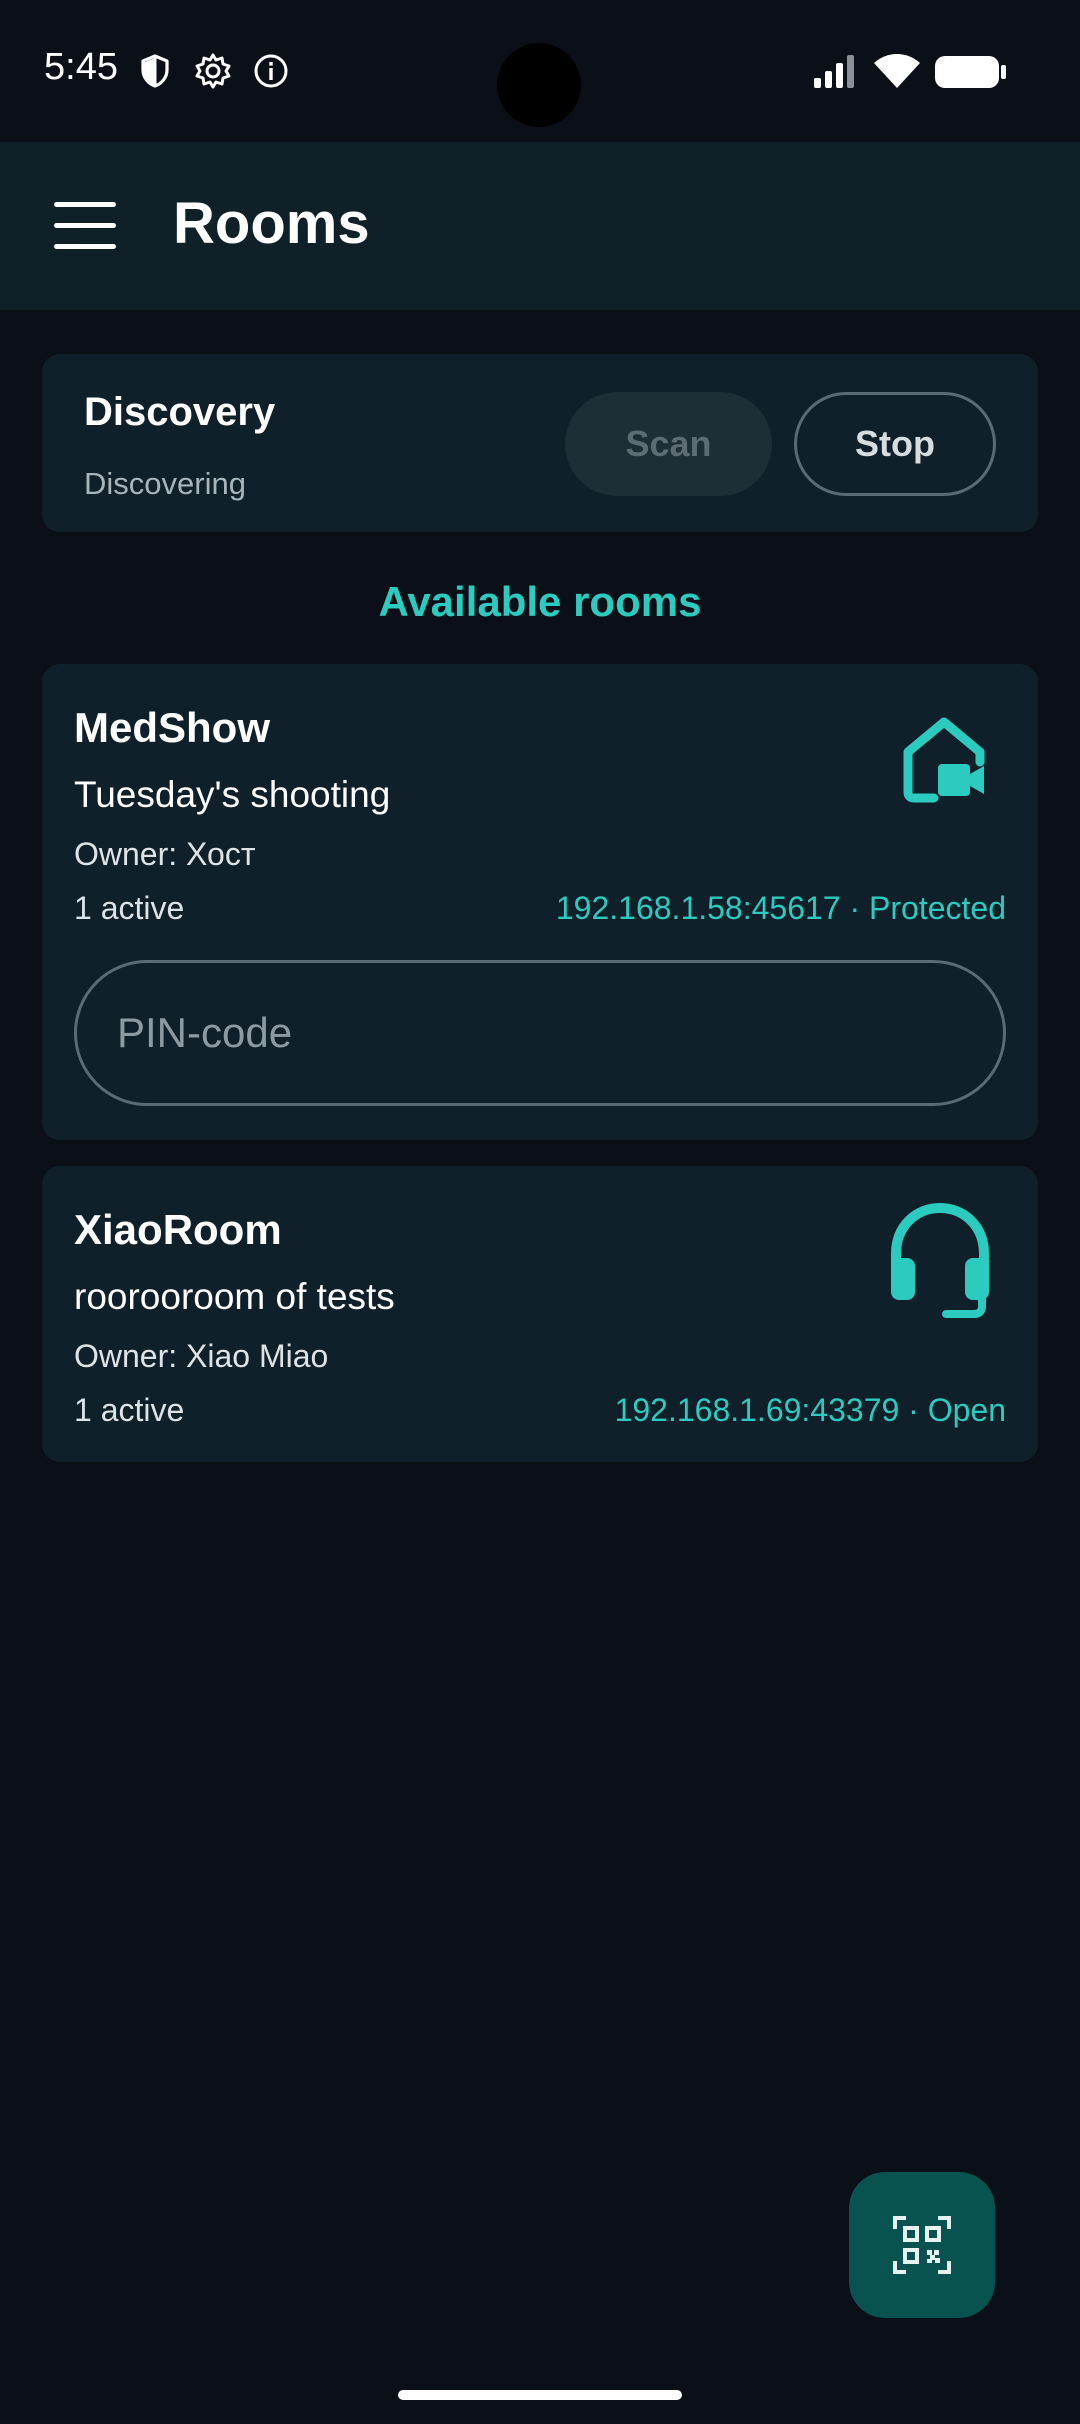 The width and height of the screenshot is (1080, 2424). I want to click on room-owner: Owner: Хост, so click(165, 854).